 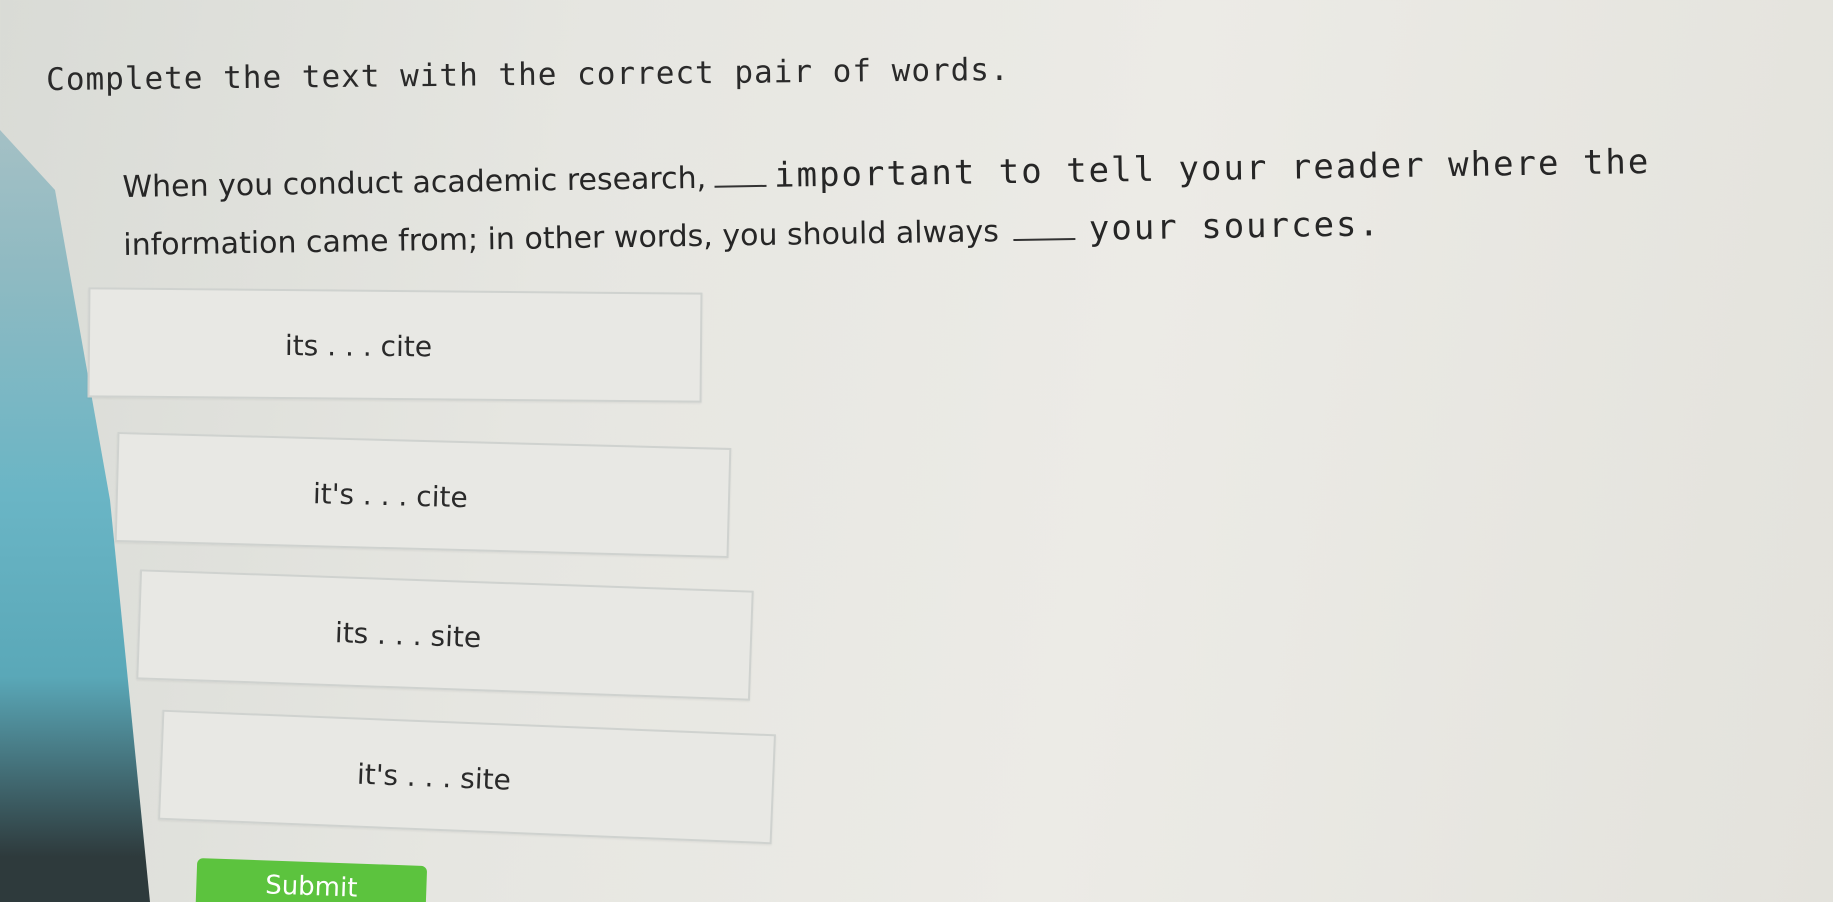 I want to click on answer-option-its-site: its . . . site, so click(x=445, y=635).